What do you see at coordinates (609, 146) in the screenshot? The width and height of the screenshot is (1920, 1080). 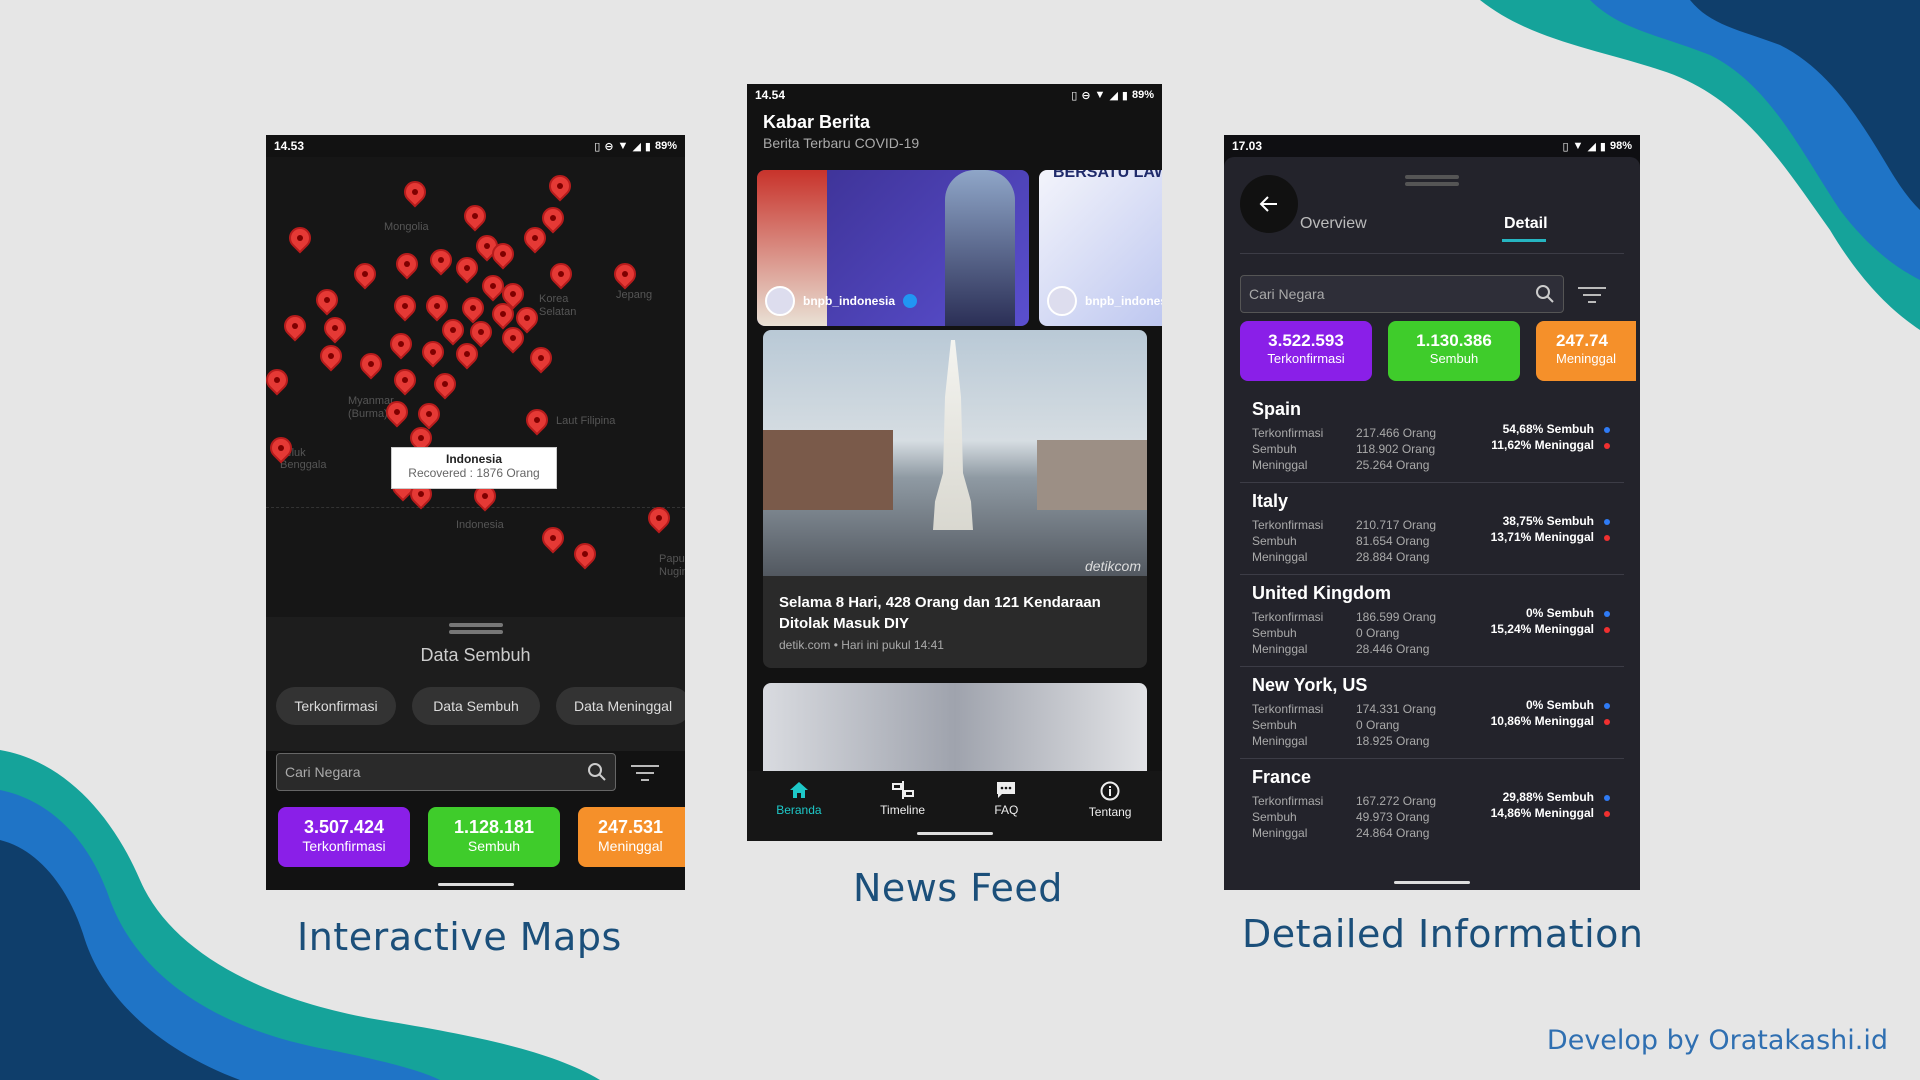 I see `dnd-icon: ⊖` at bounding box center [609, 146].